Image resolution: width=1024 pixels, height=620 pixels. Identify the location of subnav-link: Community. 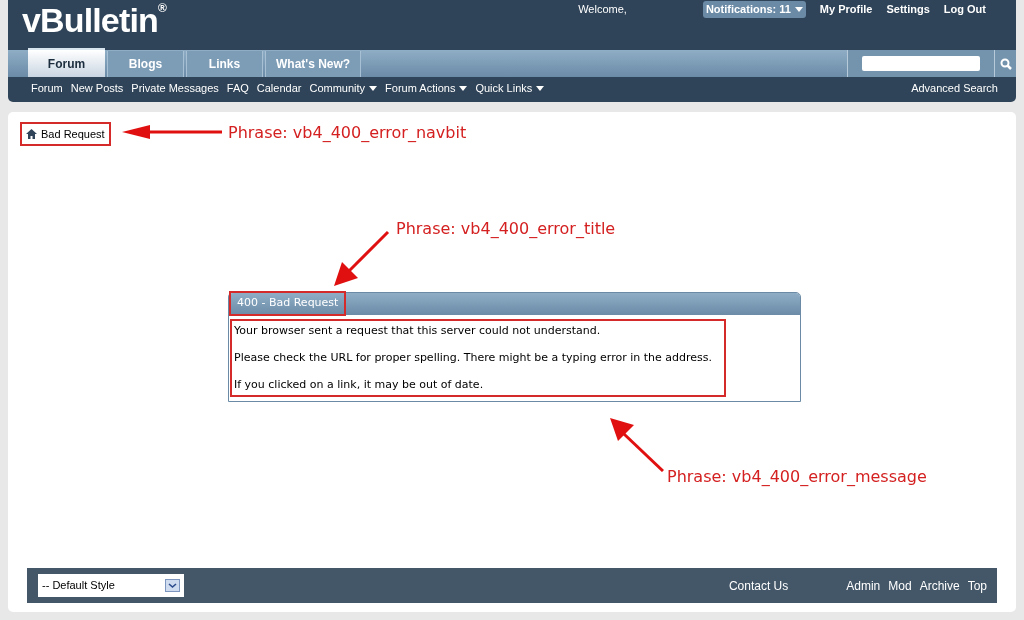
(343, 88).